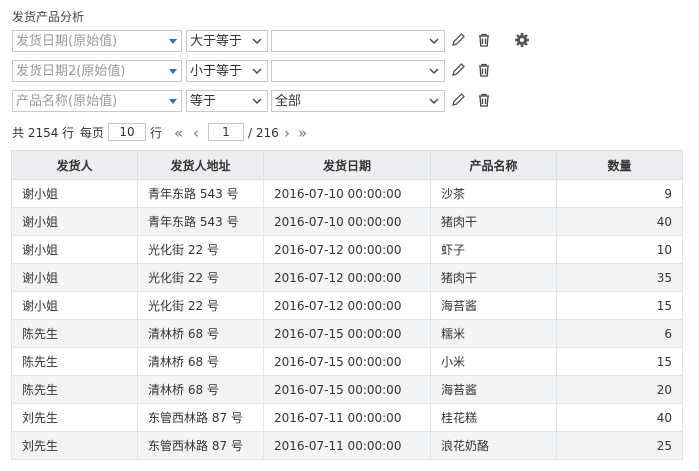 This screenshot has height=471, width=699. Describe the element at coordinates (178, 133) in the screenshot. I see `first-page-button: «` at that location.